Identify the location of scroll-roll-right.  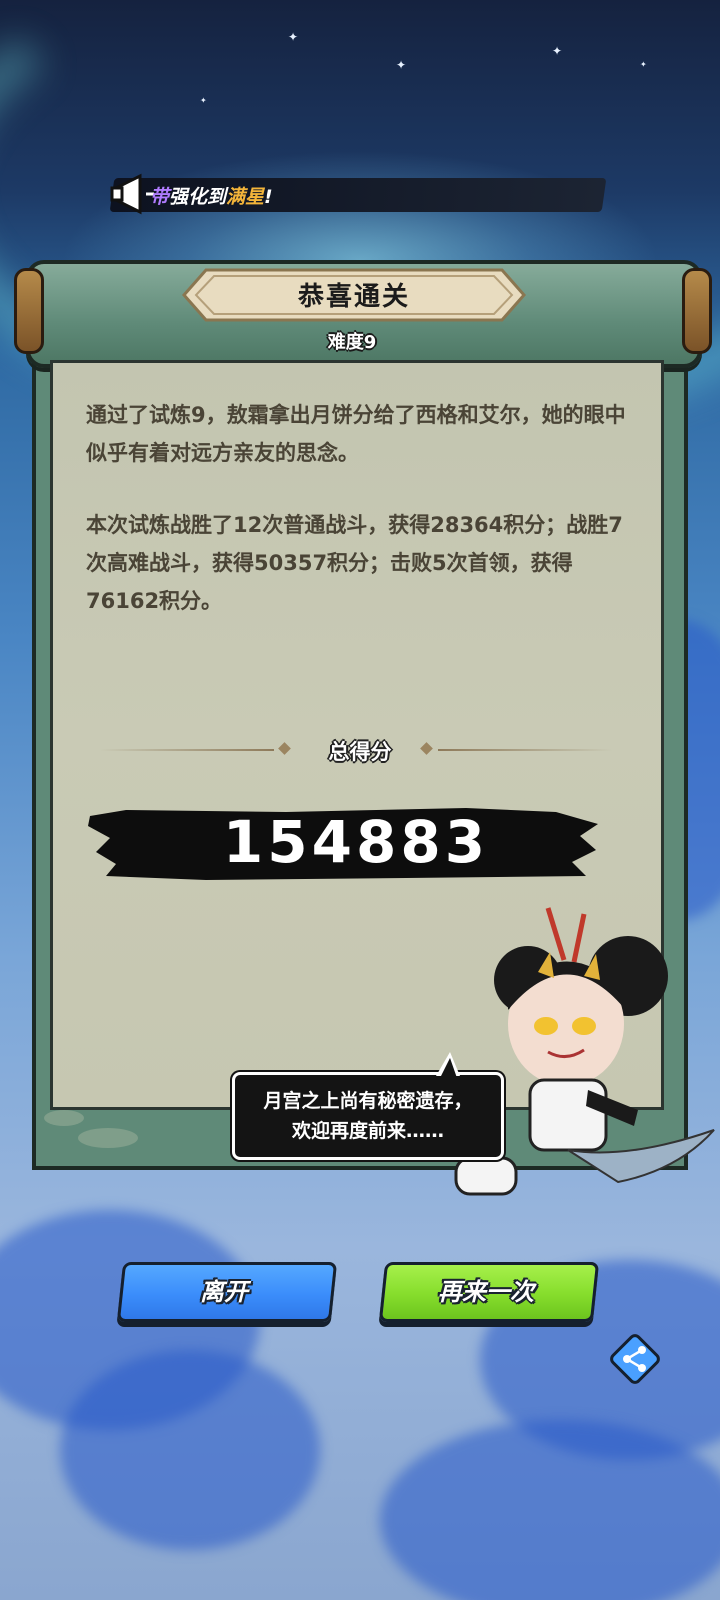
(697, 311).